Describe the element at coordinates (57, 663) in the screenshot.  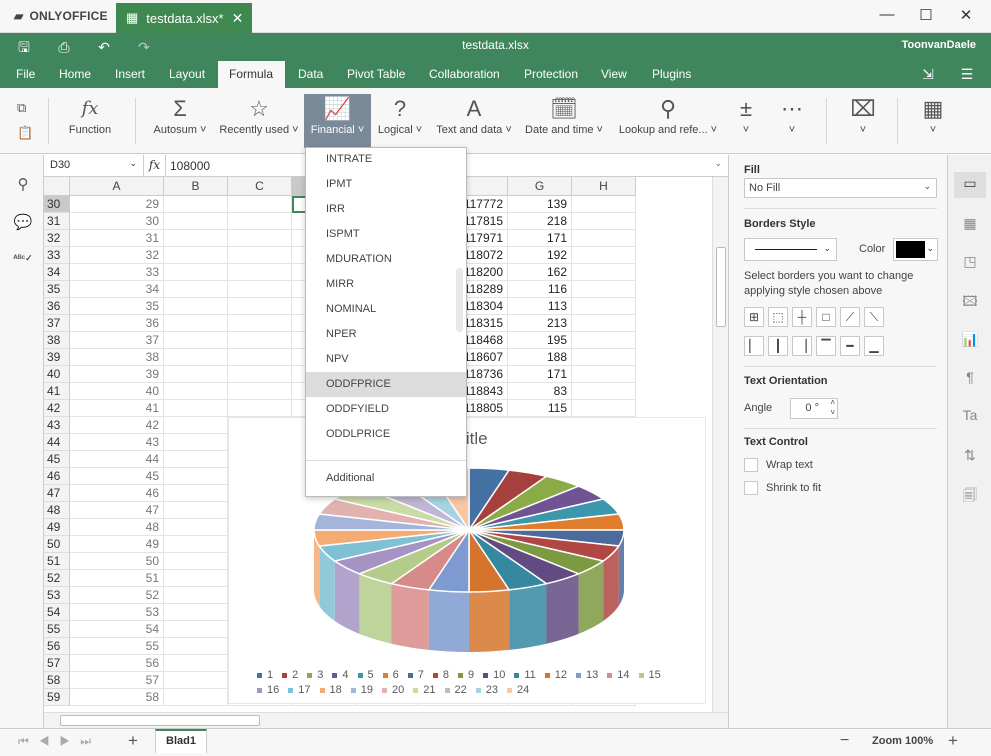
I see `row-header: 57` at that location.